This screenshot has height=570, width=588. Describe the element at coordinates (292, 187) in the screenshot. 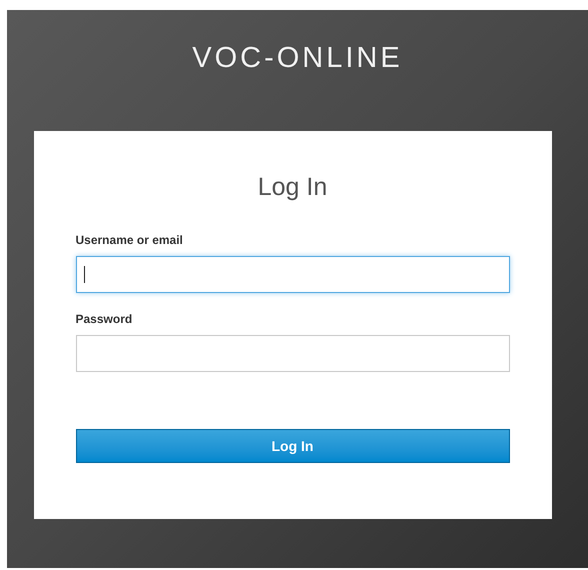

I see `form-title: Log In` at that location.